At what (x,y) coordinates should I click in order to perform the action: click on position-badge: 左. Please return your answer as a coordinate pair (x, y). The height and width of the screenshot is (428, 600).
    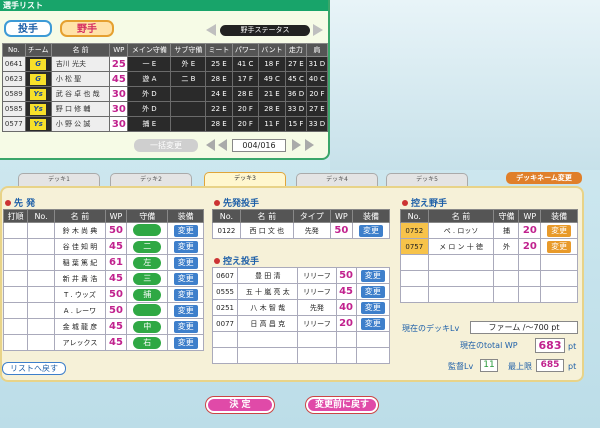
    Looking at the image, I should click on (147, 262).